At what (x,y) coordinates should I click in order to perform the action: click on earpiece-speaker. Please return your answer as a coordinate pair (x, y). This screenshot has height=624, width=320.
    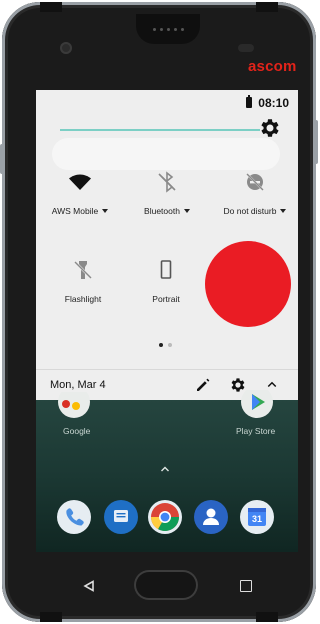
    Looking at the image, I should click on (168, 29).